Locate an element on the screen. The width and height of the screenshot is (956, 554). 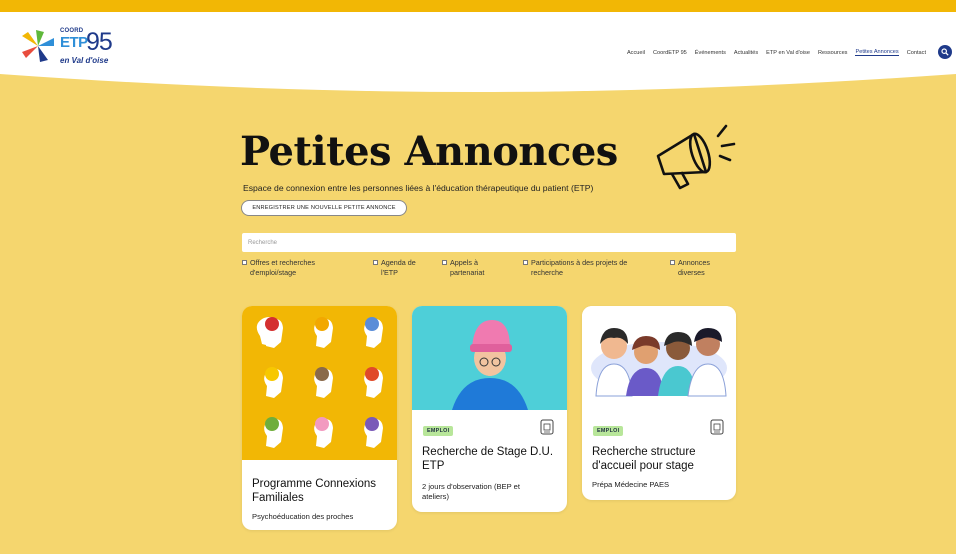
logo: COORD ETP 95 en Val d'oise is located at coordinates (75, 48).